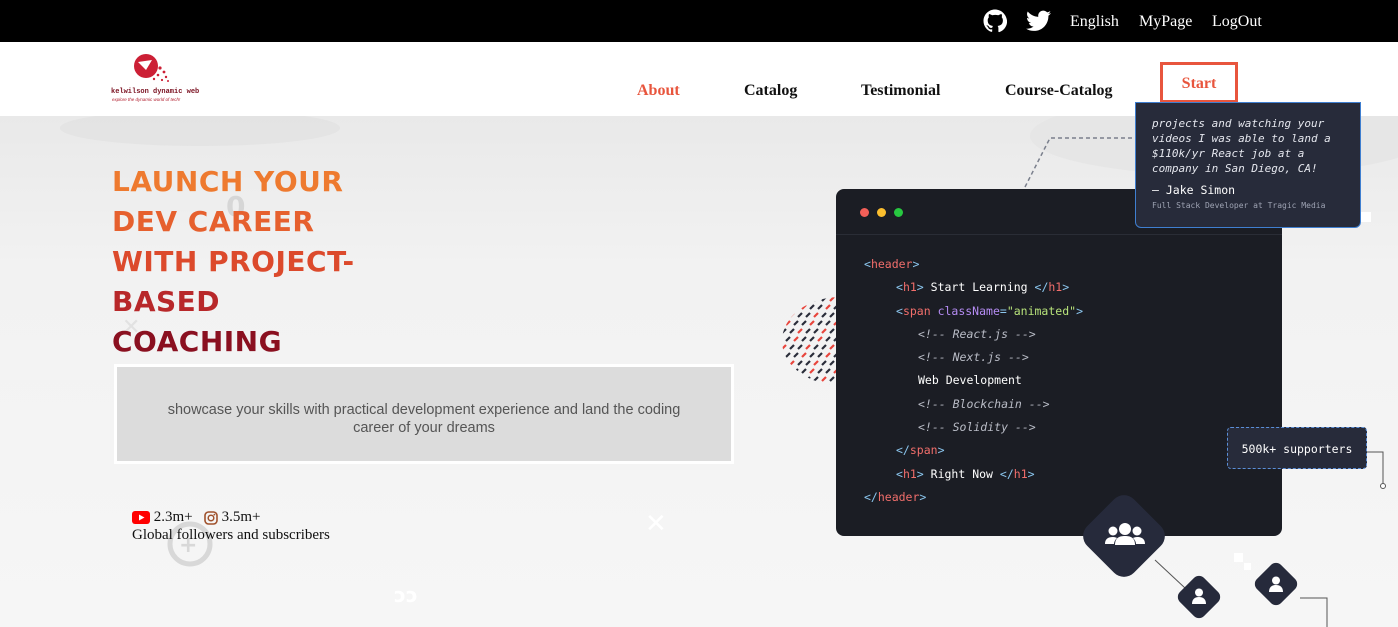 Image resolution: width=1398 pixels, height=627 pixels. I want to click on code-line: </span>, so click(920, 450).